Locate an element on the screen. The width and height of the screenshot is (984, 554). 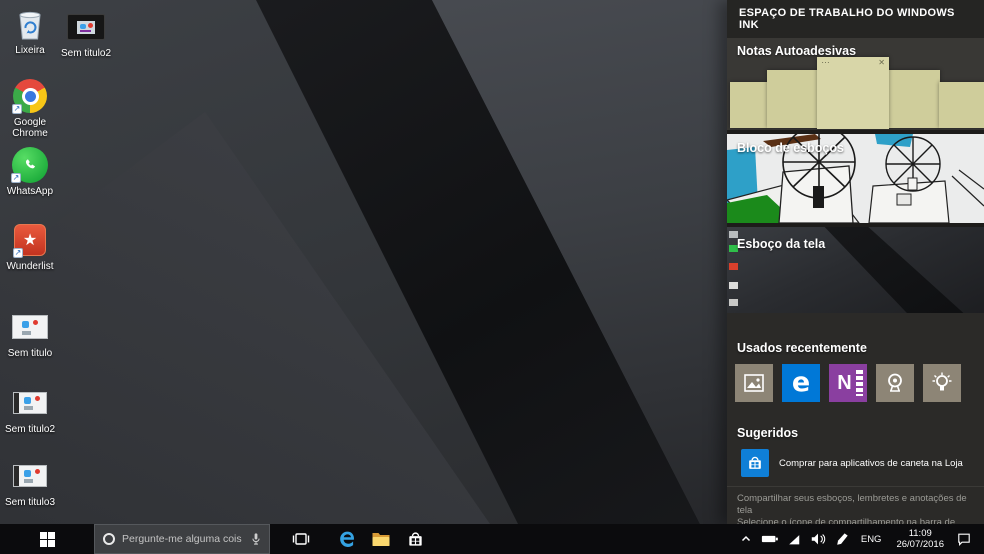
sticky-notes-section: Notas Autoadesivas … ✕ is located at coordinates (855, 84).